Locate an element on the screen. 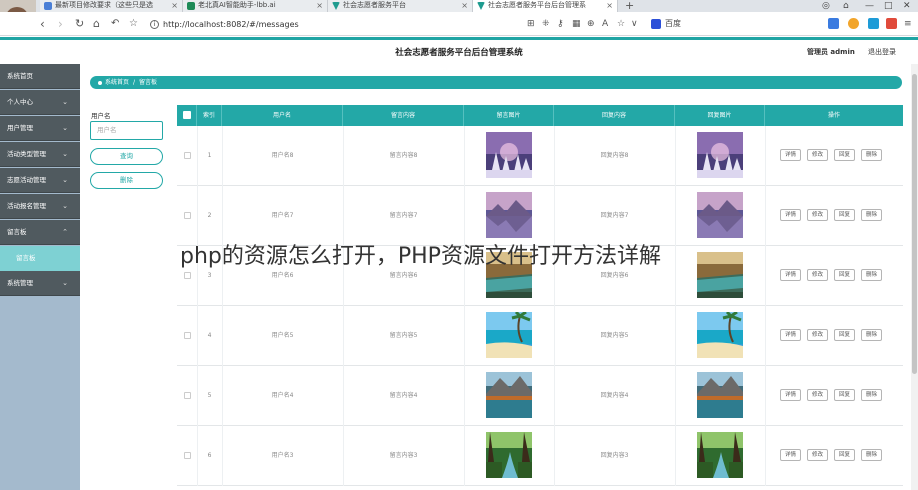  batch-delete-button: 删除 is located at coordinates (126, 180).